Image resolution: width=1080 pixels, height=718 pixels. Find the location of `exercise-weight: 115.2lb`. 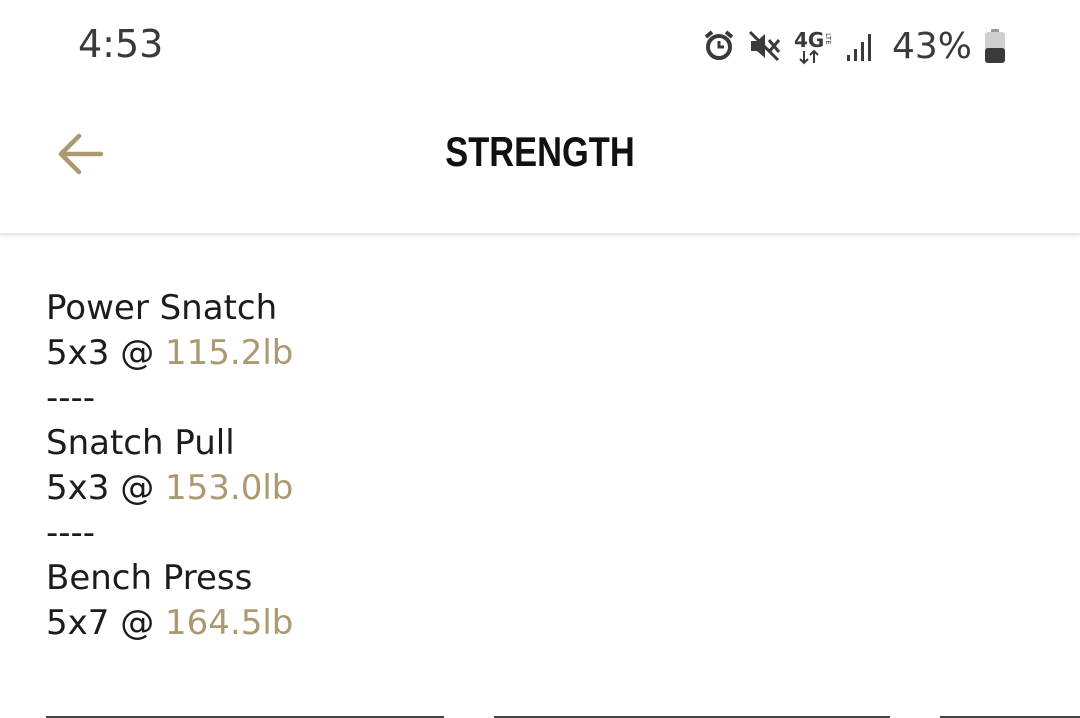

exercise-weight: 115.2lb is located at coordinates (229, 353).